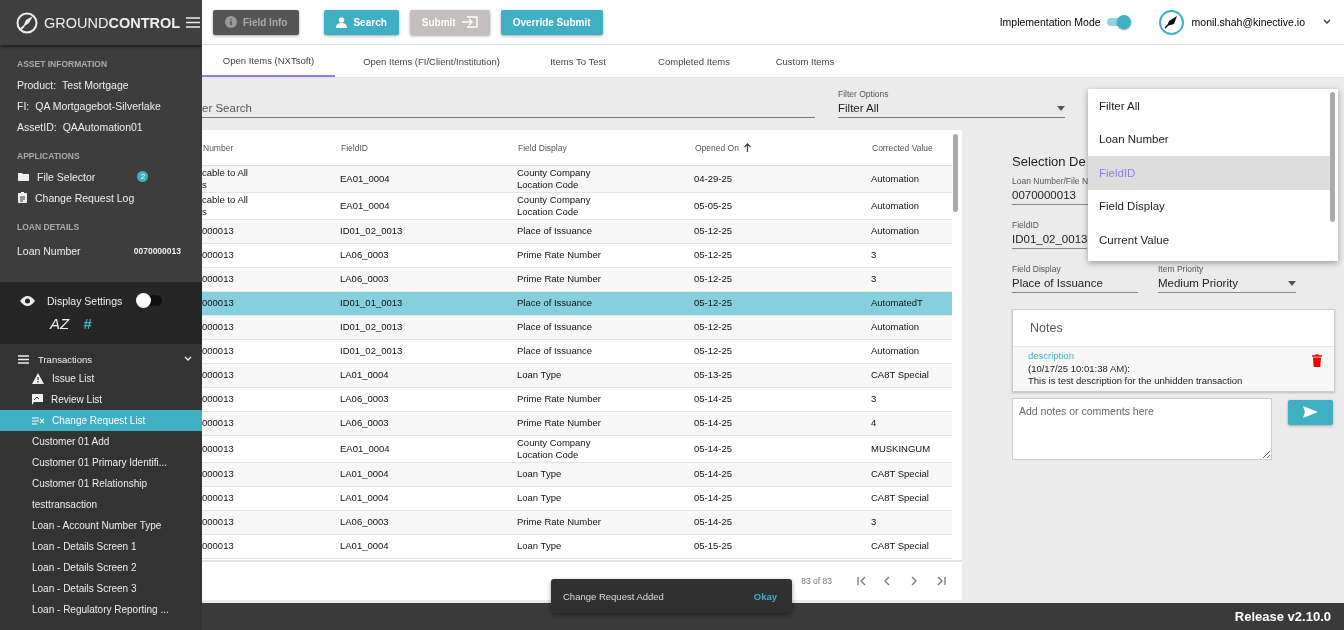  Describe the element at coordinates (694, 61) in the screenshot. I see `tab: Completed Items` at that location.